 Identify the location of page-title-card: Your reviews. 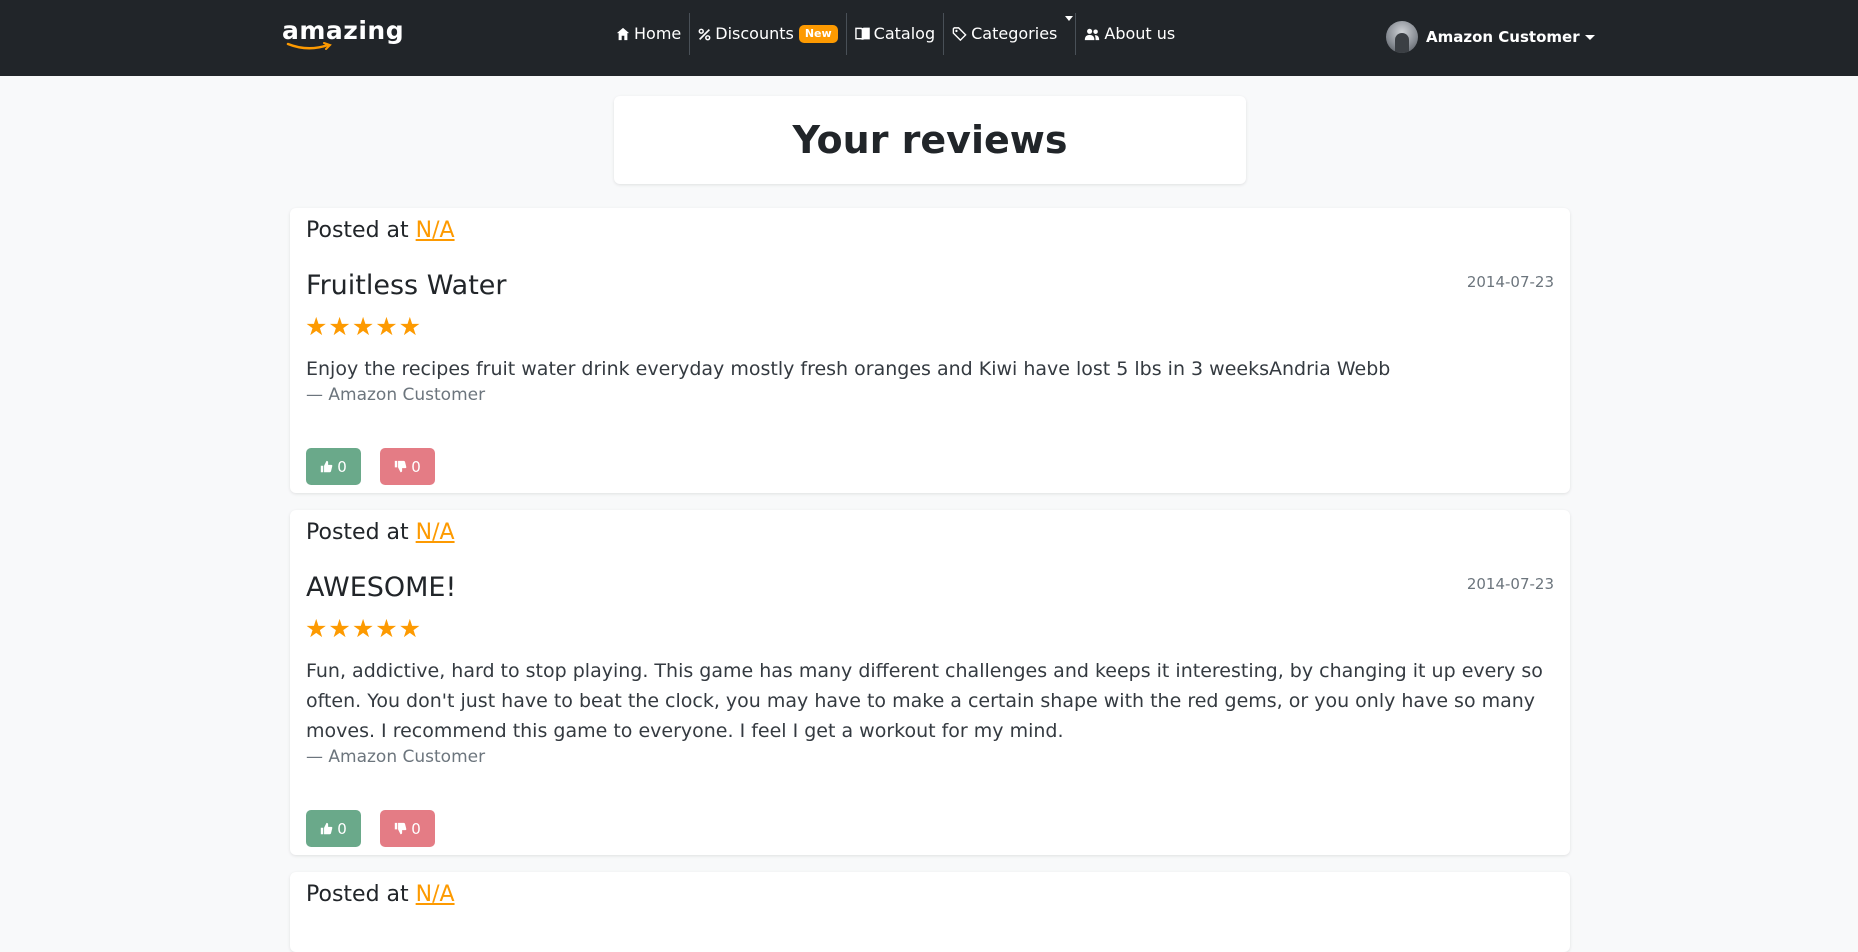
(930, 140).